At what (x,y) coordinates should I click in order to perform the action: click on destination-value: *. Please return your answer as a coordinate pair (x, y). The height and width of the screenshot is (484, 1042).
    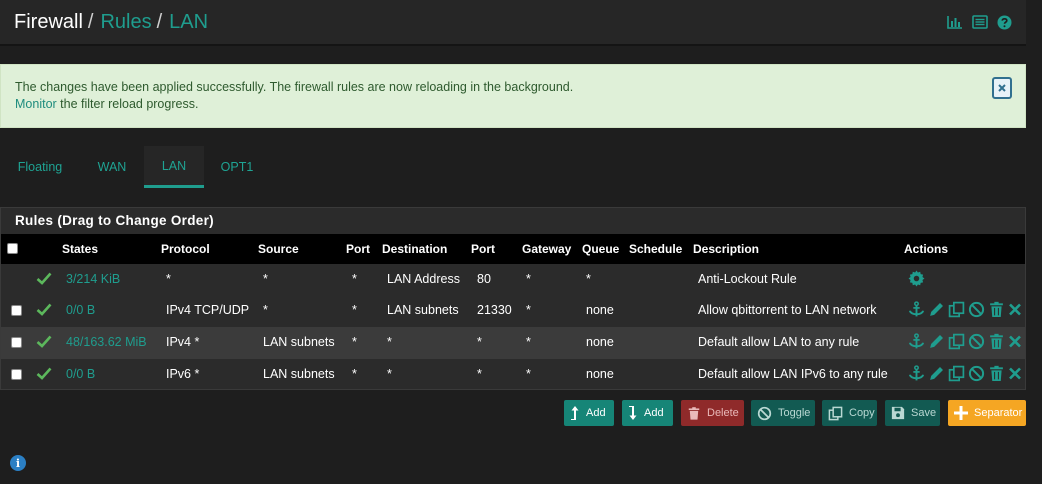
    Looking at the image, I should click on (389, 374).